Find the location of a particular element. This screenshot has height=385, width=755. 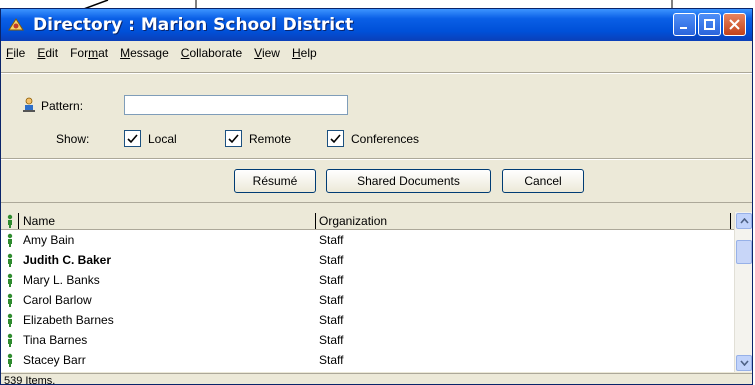

pattern-input is located at coordinates (236, 105).